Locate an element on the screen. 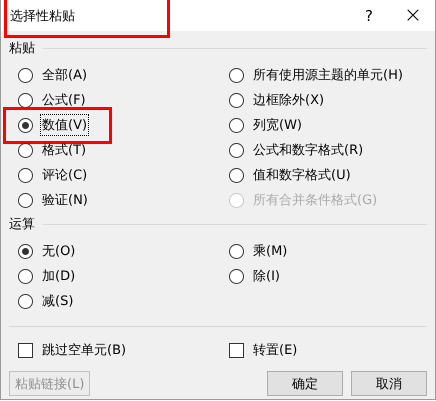 The height and width of the screenshot is (401, 436). option-label: 所有使用源主题的单元(H) is located at coordinates (328, 76).